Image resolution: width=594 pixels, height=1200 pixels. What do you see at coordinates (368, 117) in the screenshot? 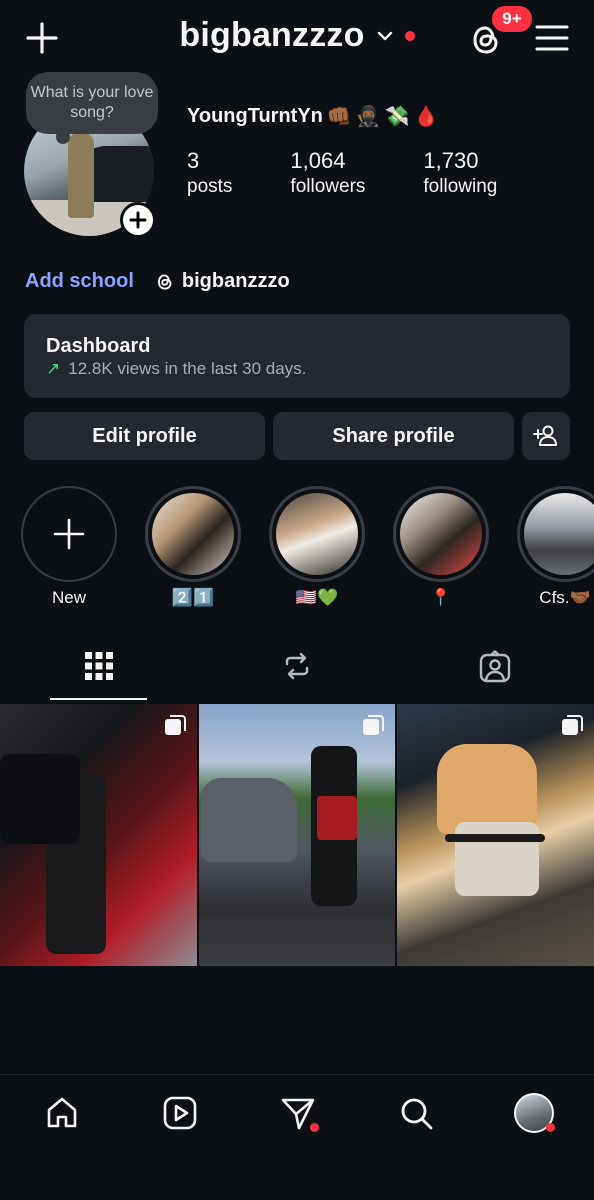
I see `name-emoji: 🥷🏾` at bounding box center [368, 117].